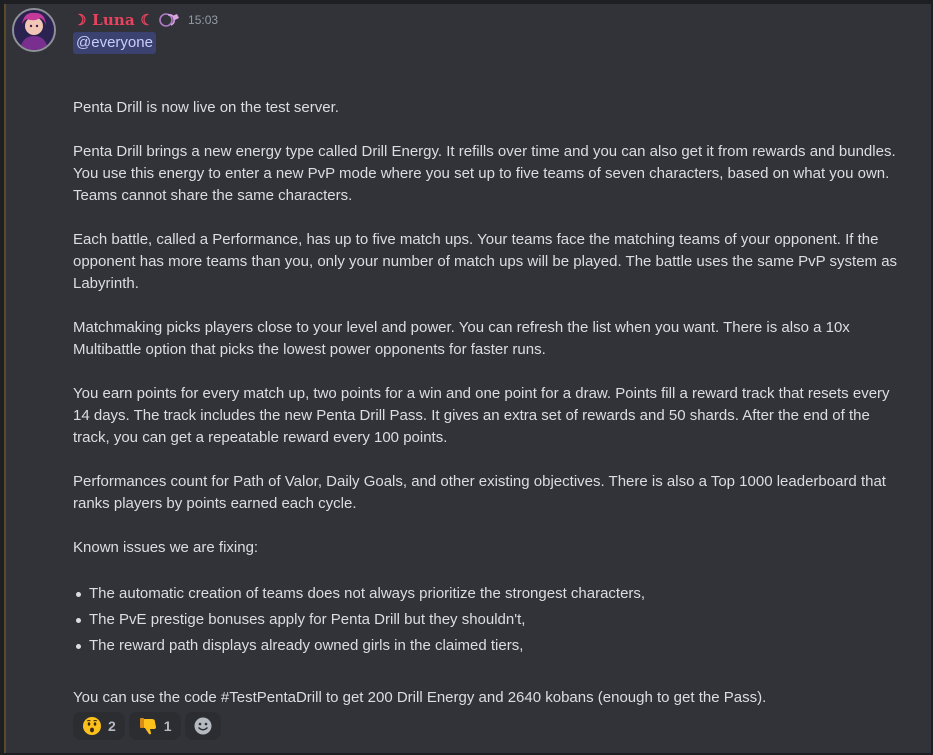 This screenshot has width=933, height=755. Describe the element at coordinates (167, 726) in the screenshot. I see `reaction-count: 1` at that location.